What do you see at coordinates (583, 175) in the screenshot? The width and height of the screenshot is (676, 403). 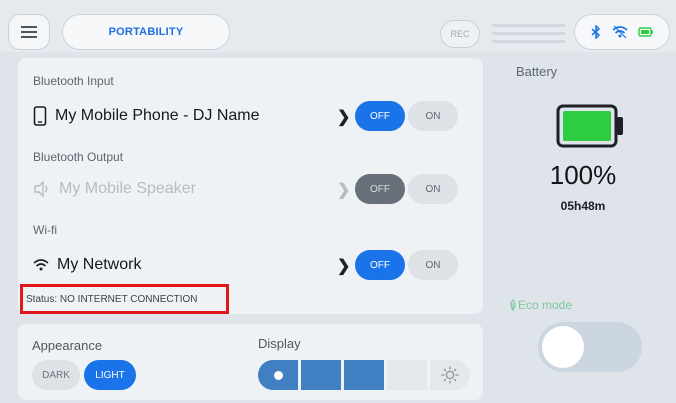 I see `battery-percent: 100%` at bounding box center [583, 175].